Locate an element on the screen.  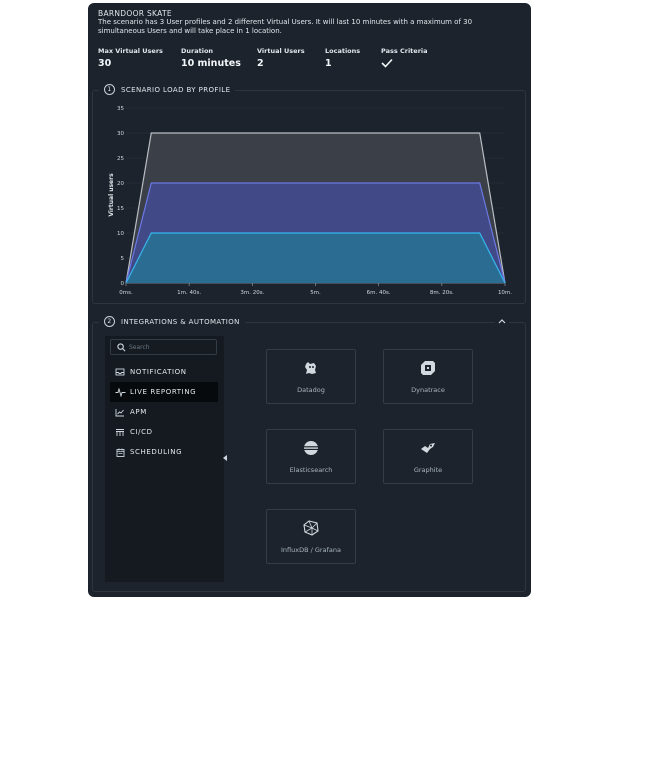
section-number: 1 is located at coordinates (109, 89).